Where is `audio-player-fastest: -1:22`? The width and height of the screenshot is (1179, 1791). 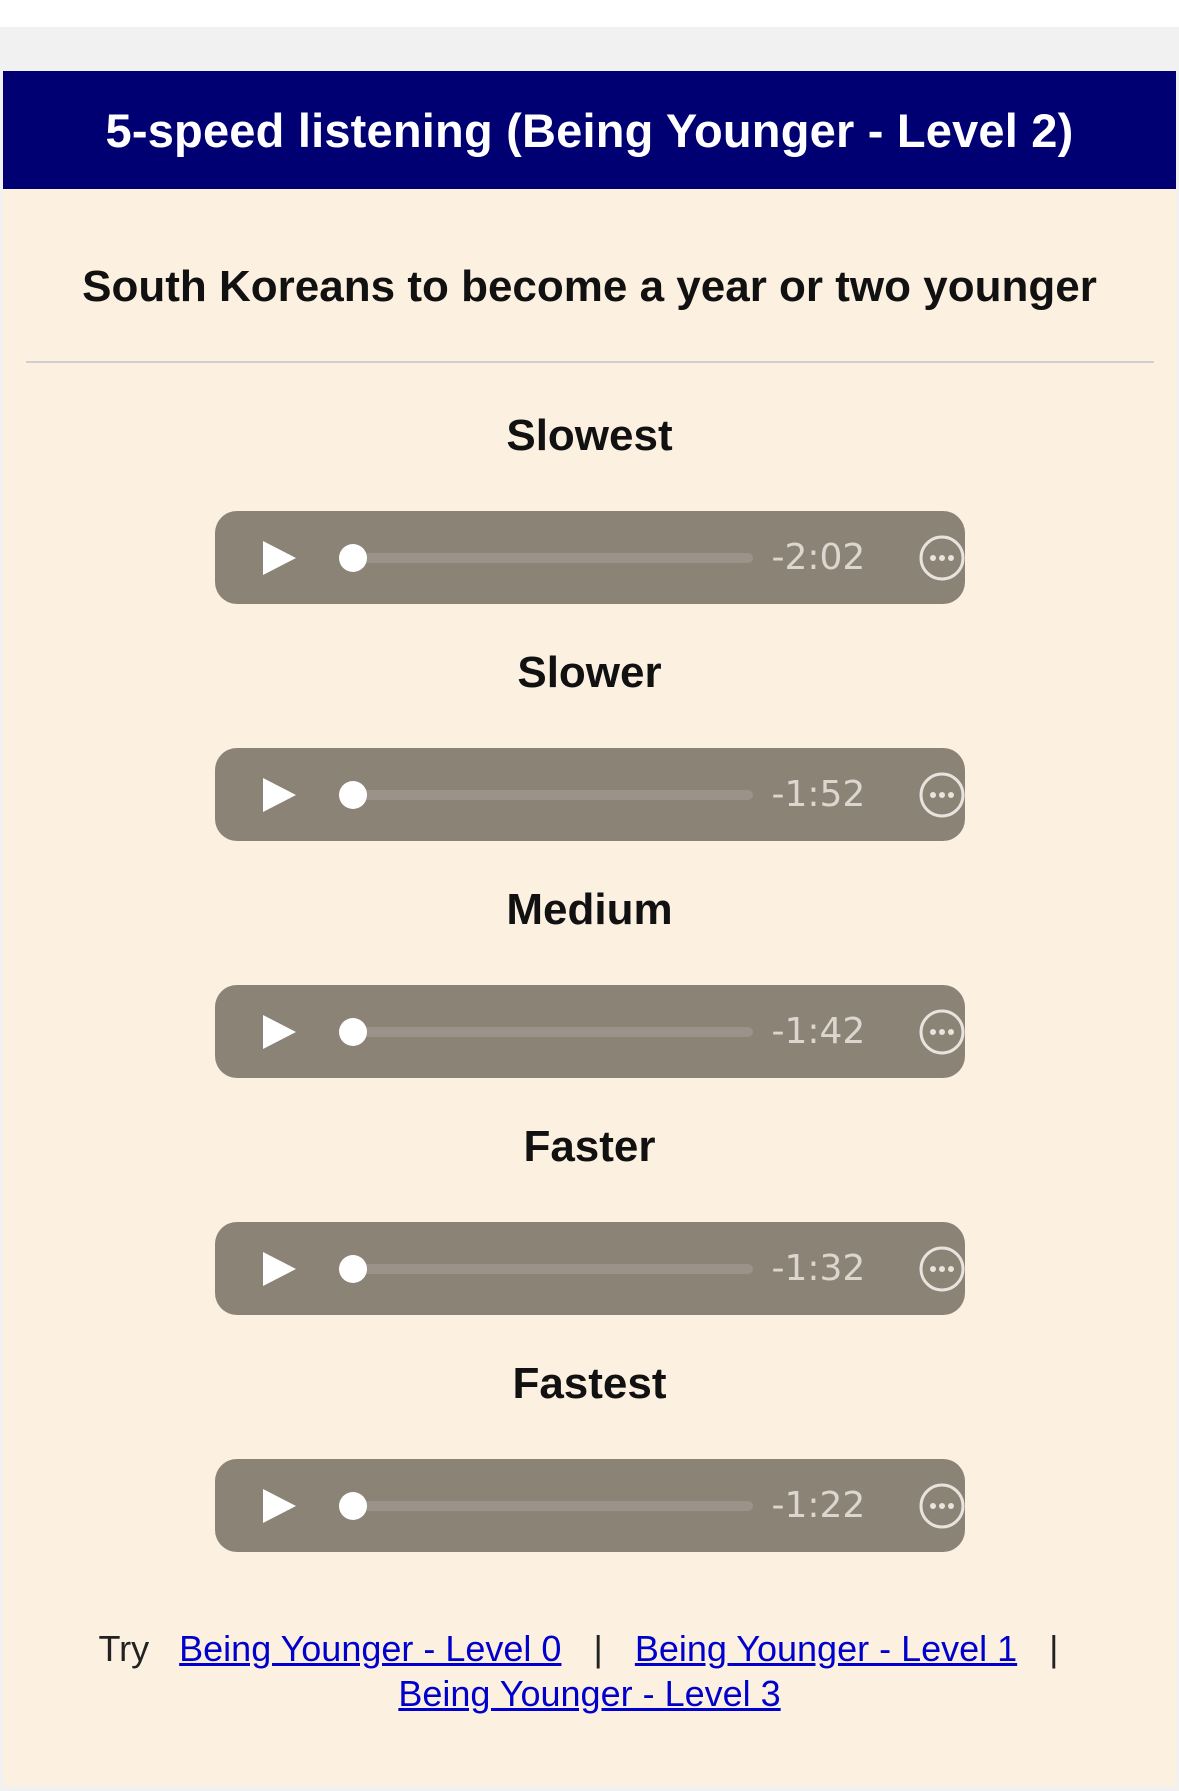
audio-player-fastest: -1:22 is located at coordinates (589, 1505).